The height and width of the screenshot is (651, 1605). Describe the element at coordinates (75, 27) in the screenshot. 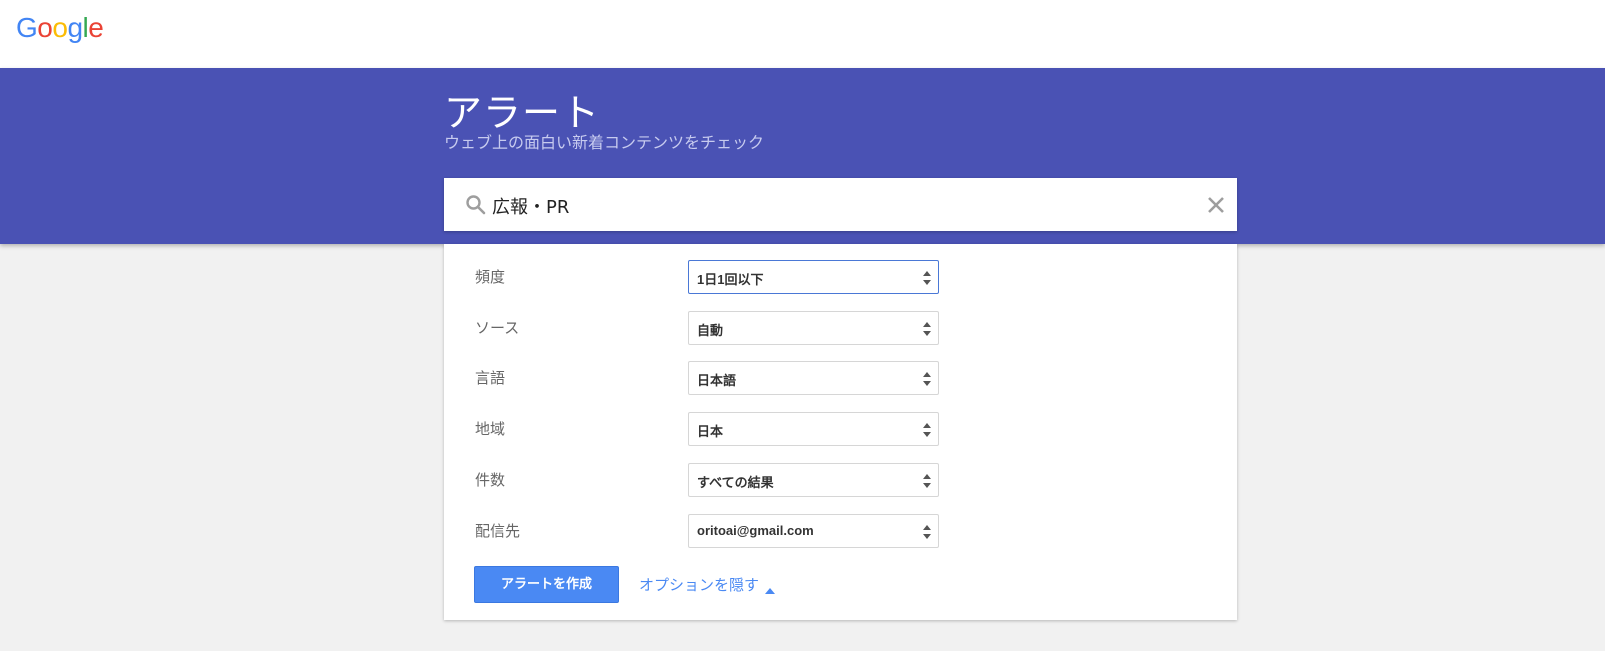

I see `logo-letter-g2: g` at that location.